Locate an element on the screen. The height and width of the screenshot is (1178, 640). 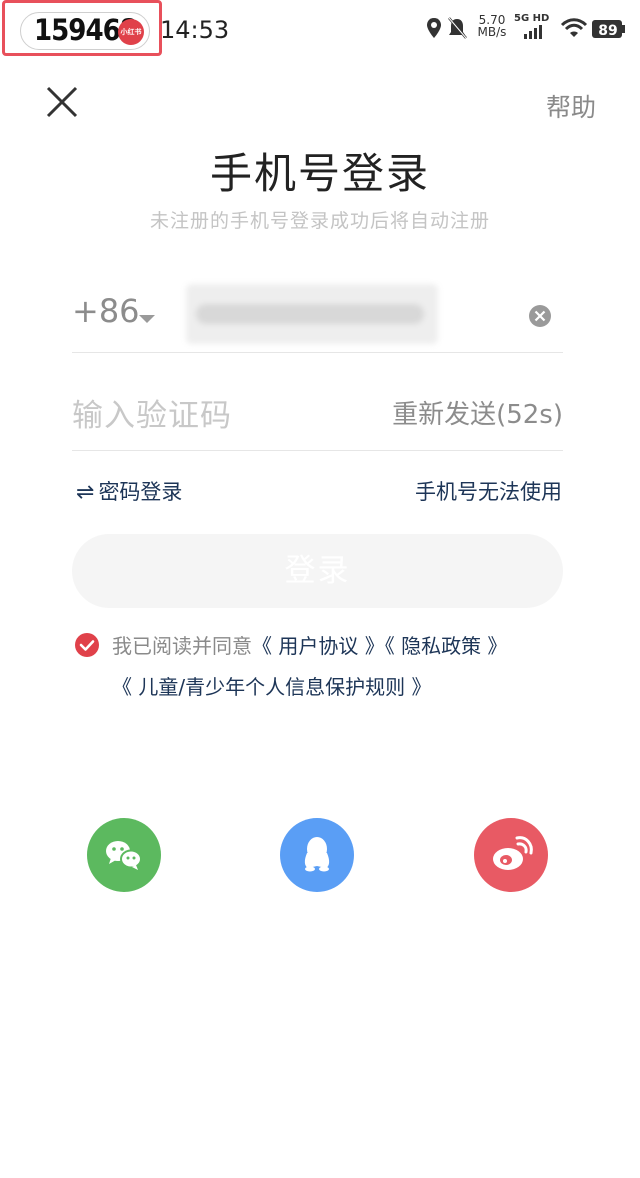
close-button is located at coordinates (62, 102).